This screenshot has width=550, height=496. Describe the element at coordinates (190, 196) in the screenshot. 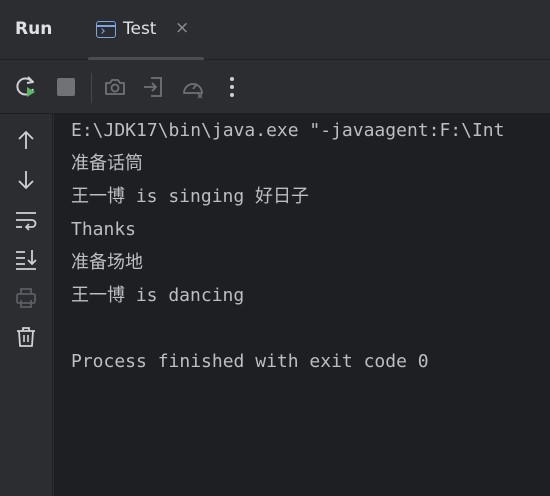

I see `console-line: 王一博 is singing 好日子` at that location.